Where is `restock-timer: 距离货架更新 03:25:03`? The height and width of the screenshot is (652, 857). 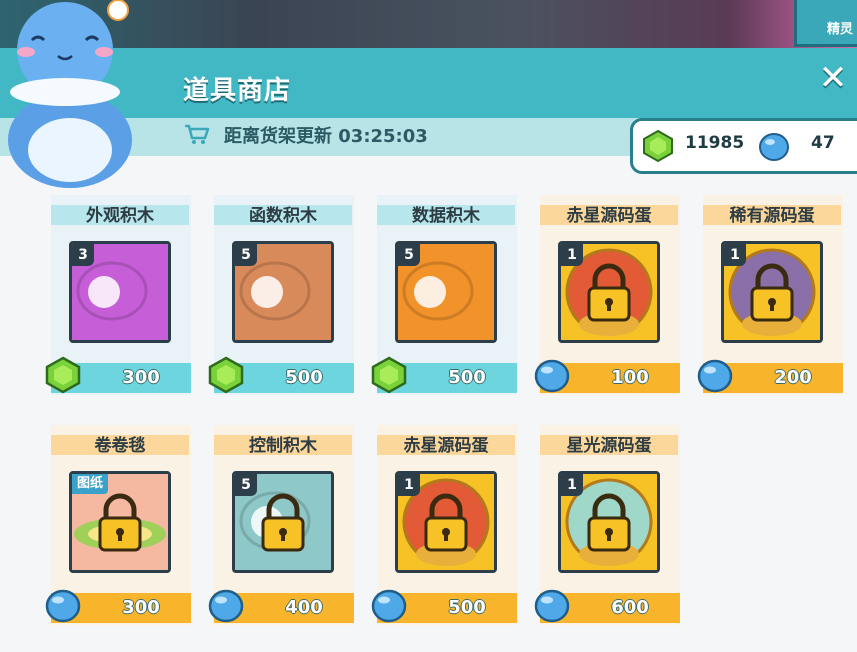 restock-timer: 距离货架更新 03:25:03 is located at coordinates (306, 135).